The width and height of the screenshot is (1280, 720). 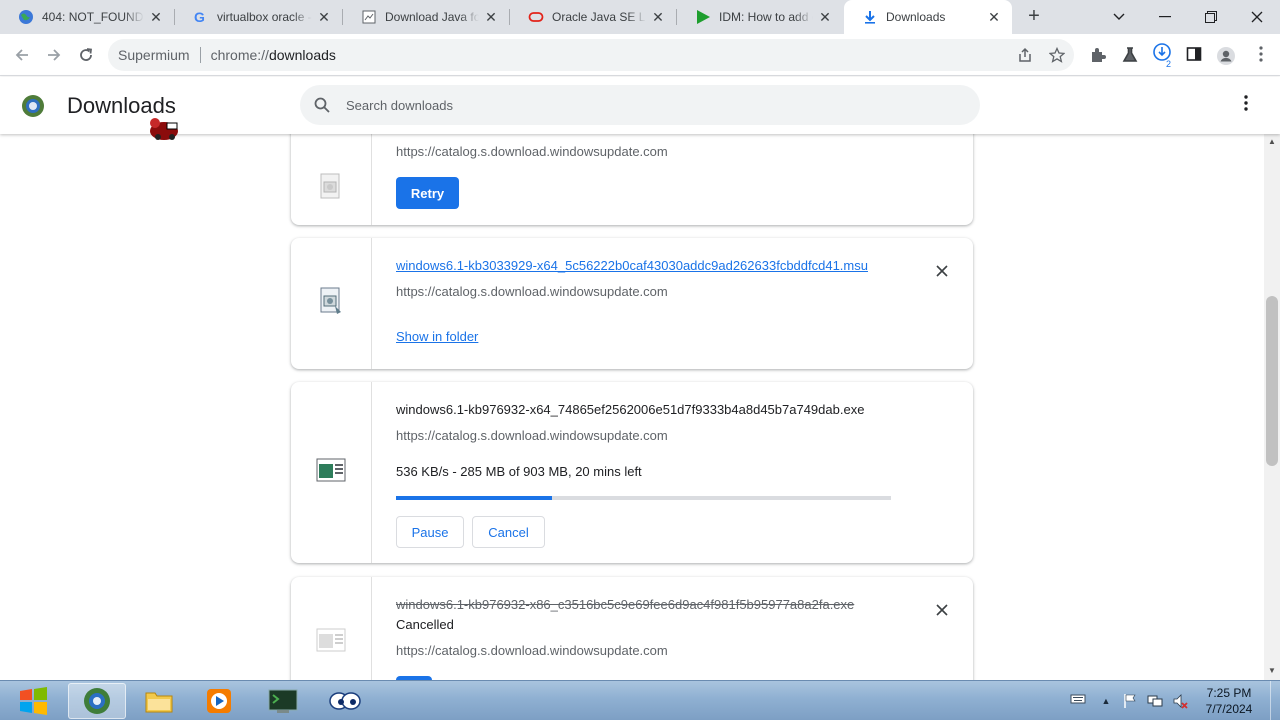 What do you see at coordinates (1165, 17) in the screenshot?
I see `minimize-button` at bounding box center [1165, 17].